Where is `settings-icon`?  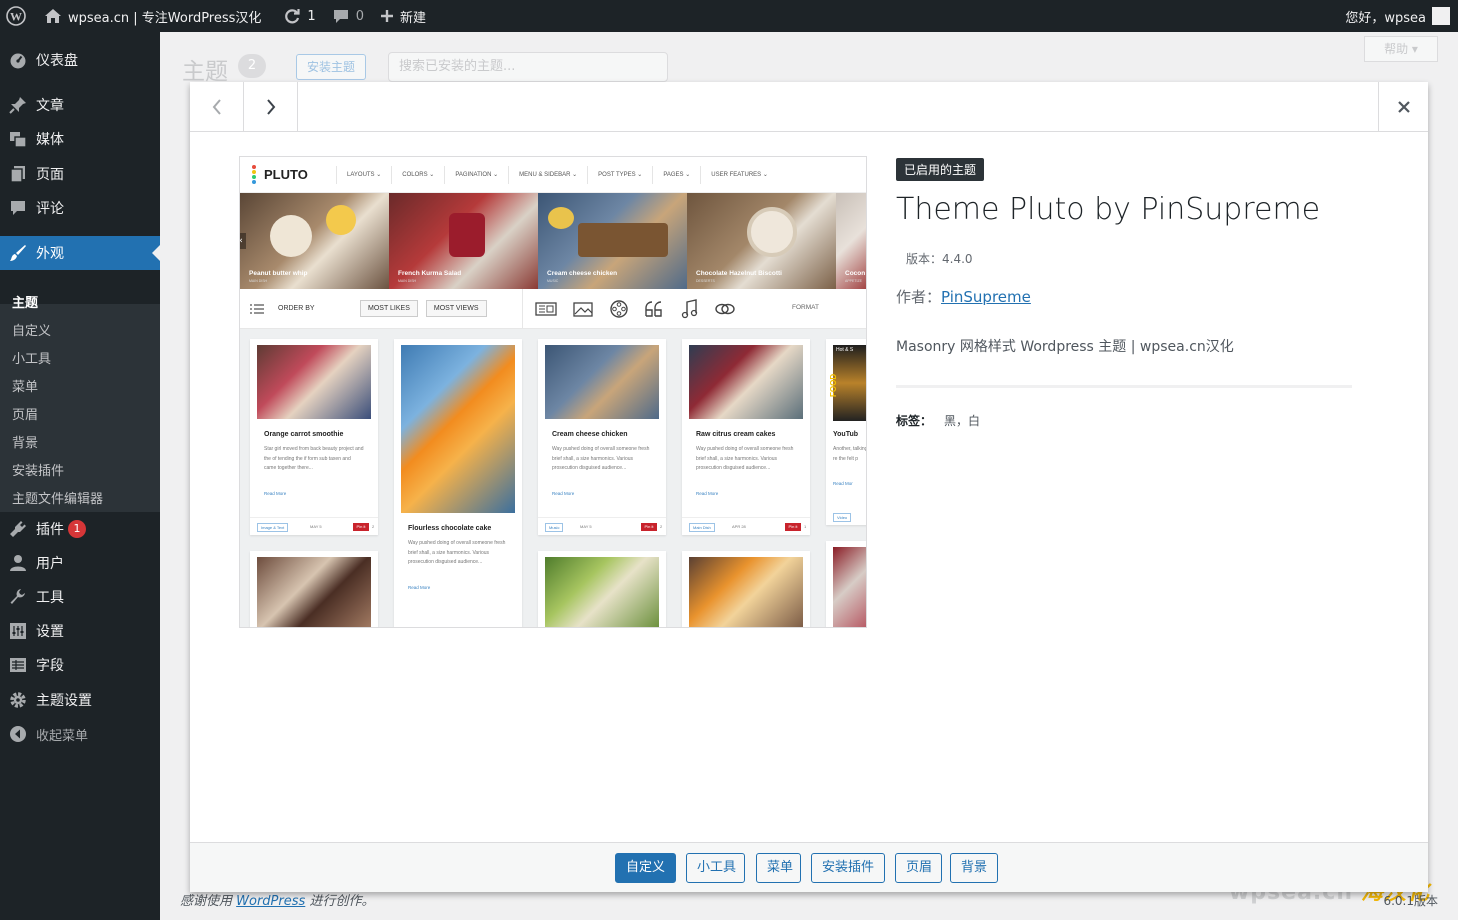 settings-icon is located at coordinates (18, 631).